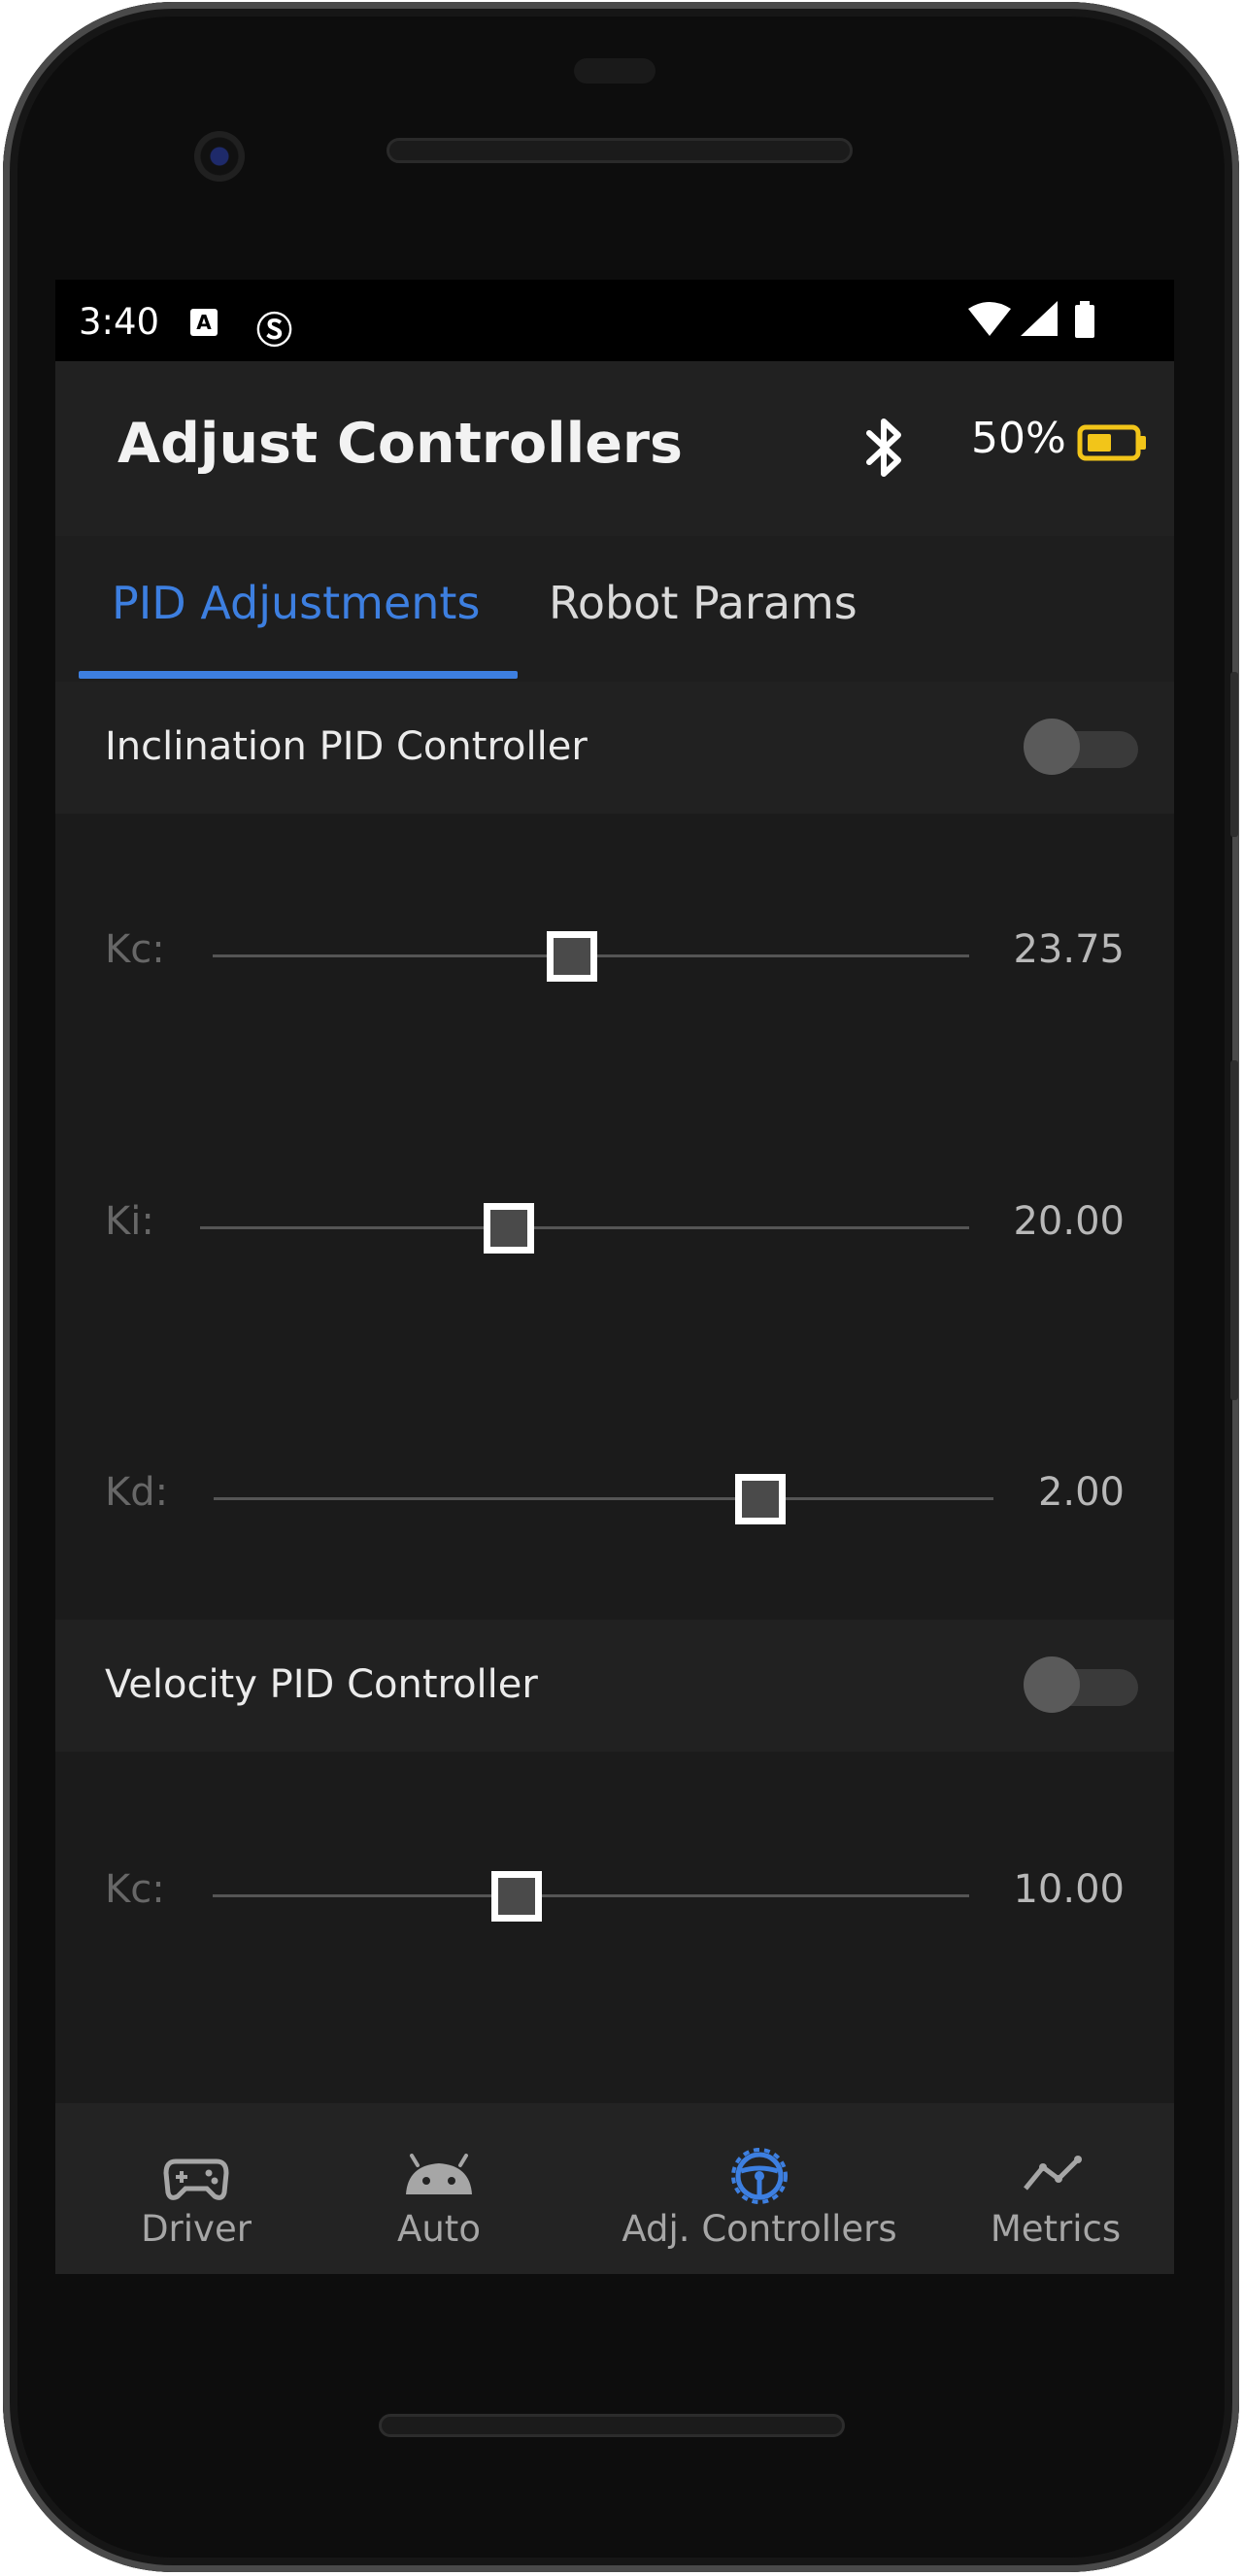 This screenshot has height=2576, width=1244. What do you see at coordinates (1081, 747) in the screenshot?
I see `inclination-toggle` at bounding box center [1081, 747].